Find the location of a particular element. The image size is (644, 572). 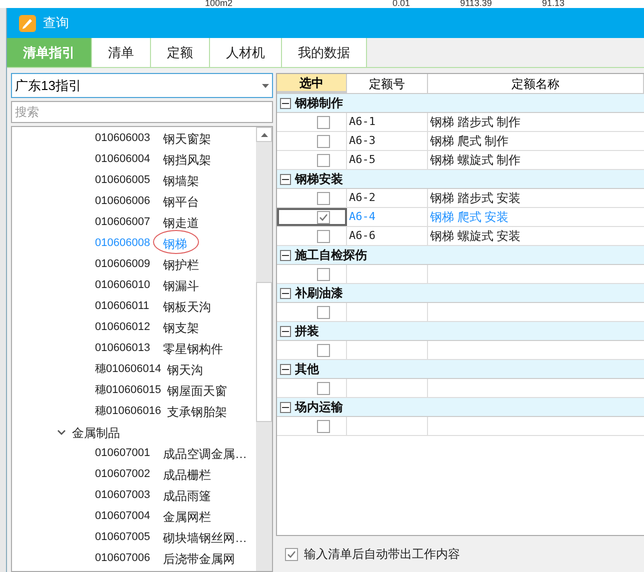

quota-name: 钢梯 爬式 安装 is located at coordinates (469, 217).